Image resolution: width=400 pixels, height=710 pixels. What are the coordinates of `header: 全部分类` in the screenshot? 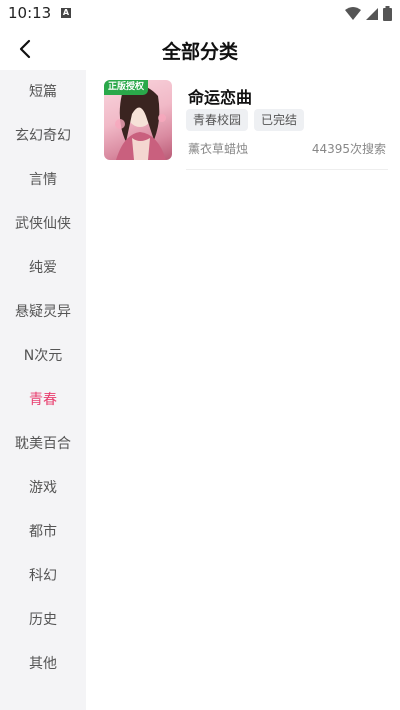 It's located at (200, 49).